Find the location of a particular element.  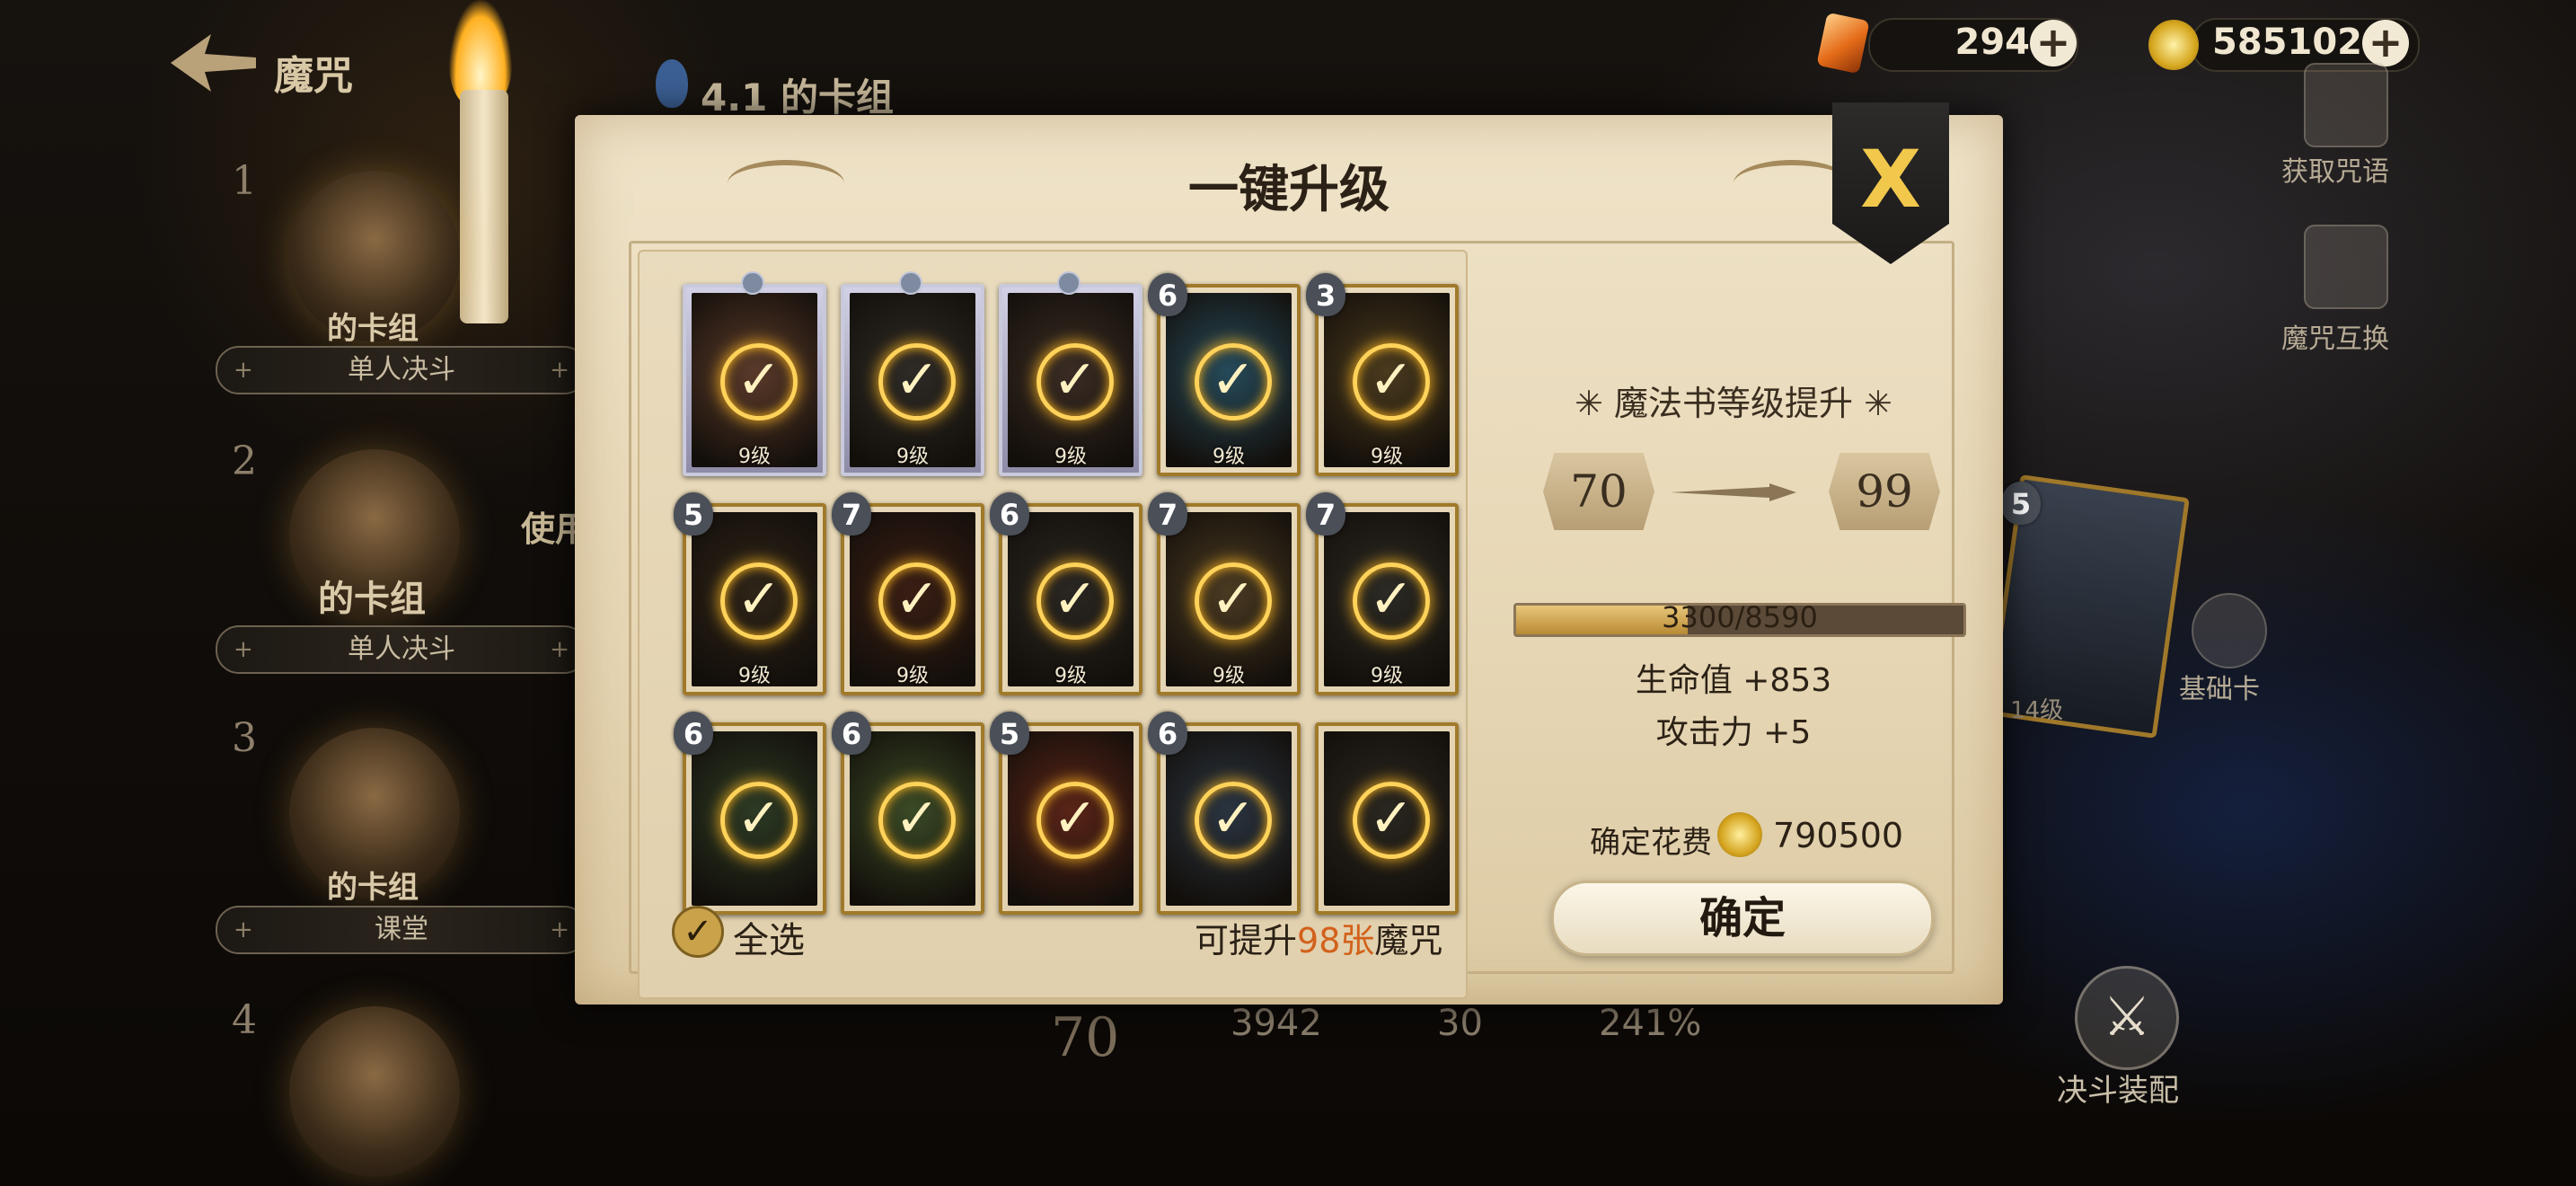

swap-spell-icon is located at coordinates (2346, 267).